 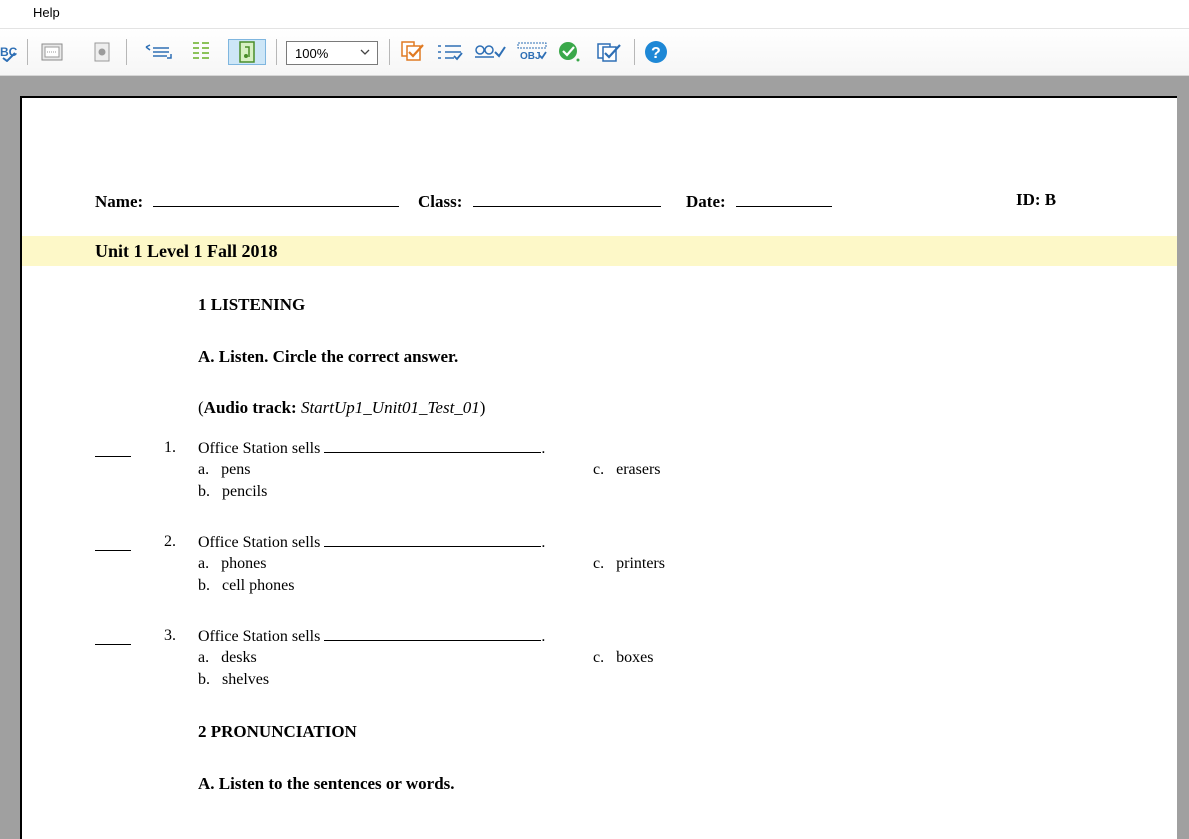 What do you see at coordinates (413, 52) in the screenshot?
I see `answer-key-icon` at bounding box center [413, 52].